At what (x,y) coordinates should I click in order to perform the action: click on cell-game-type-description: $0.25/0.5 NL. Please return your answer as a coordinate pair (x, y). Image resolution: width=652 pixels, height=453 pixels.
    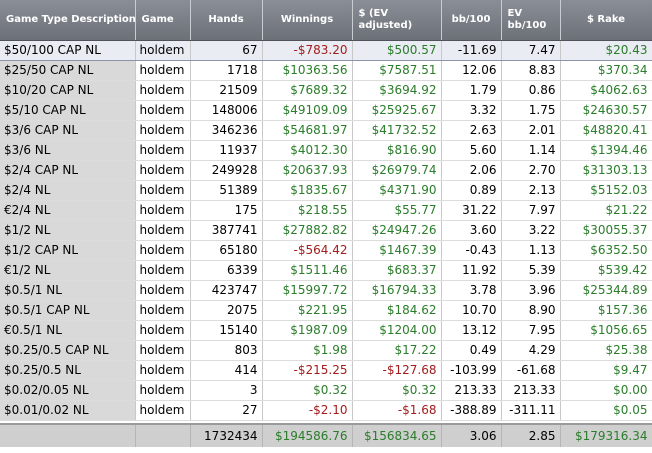
    Looking at the image, I should click on (68, 370).